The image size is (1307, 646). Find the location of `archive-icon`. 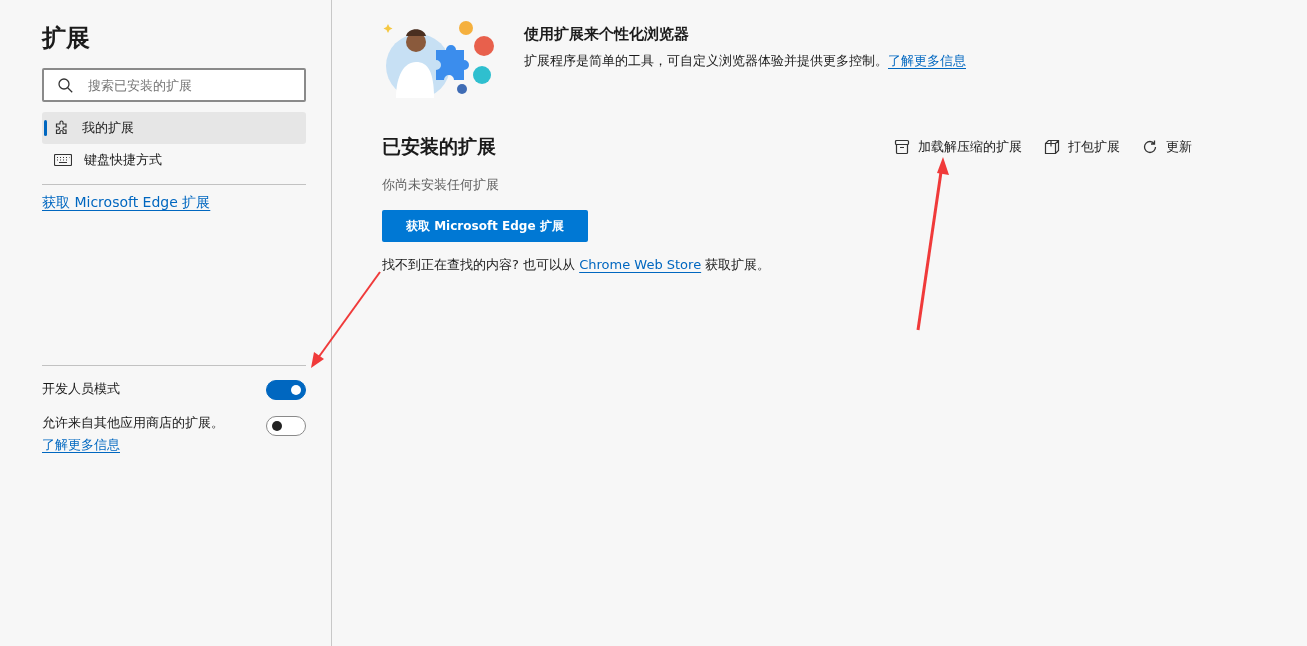

archive-icon is located at coordinates (902, 147).